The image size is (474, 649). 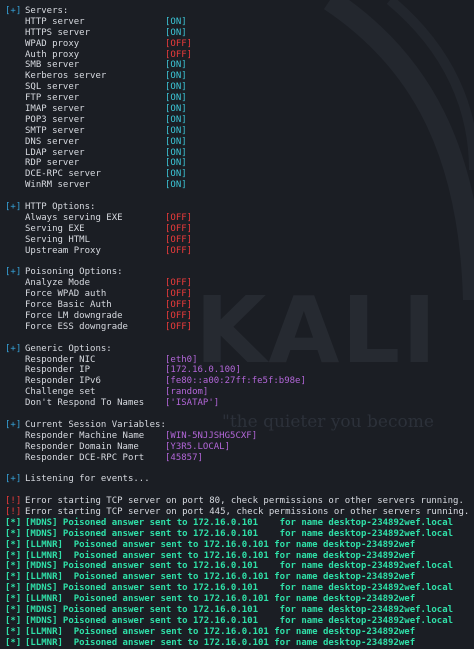 What do you see at coordinates (239, 153) in the screenshot?
I see `option-row: LDAP server [ON]` at bounding box center [239, 153].